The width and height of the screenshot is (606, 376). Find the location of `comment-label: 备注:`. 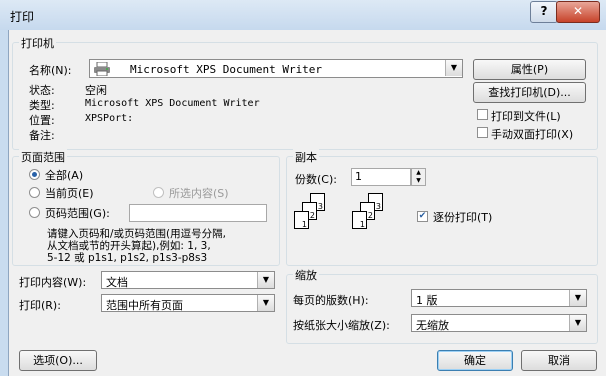

comment-label: 备注: is located at coordinates (42, 135).